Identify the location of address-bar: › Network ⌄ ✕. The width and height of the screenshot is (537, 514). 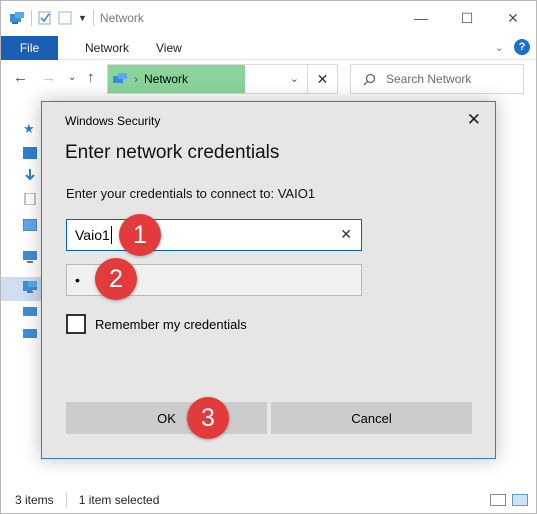
(222, 79).